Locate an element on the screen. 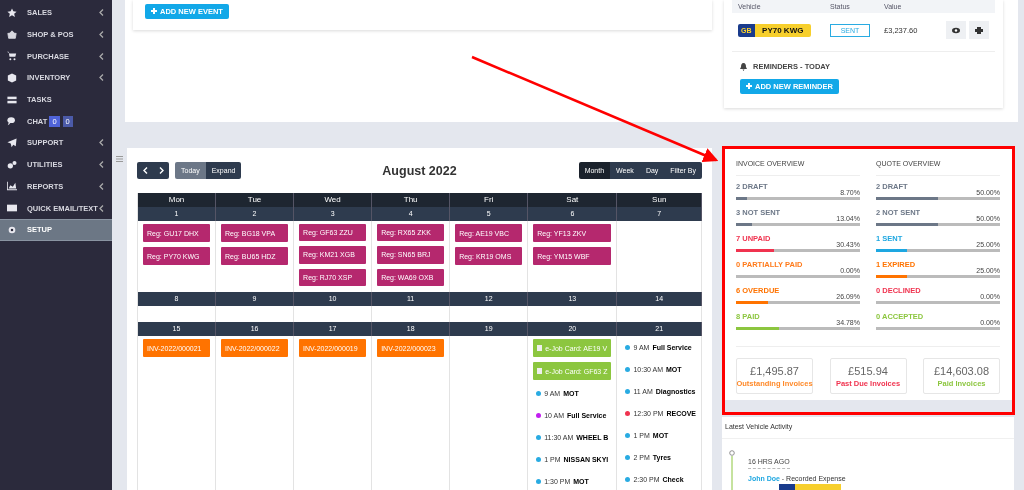  calendar-title: August 2022 is located at coordinates (419, 170).